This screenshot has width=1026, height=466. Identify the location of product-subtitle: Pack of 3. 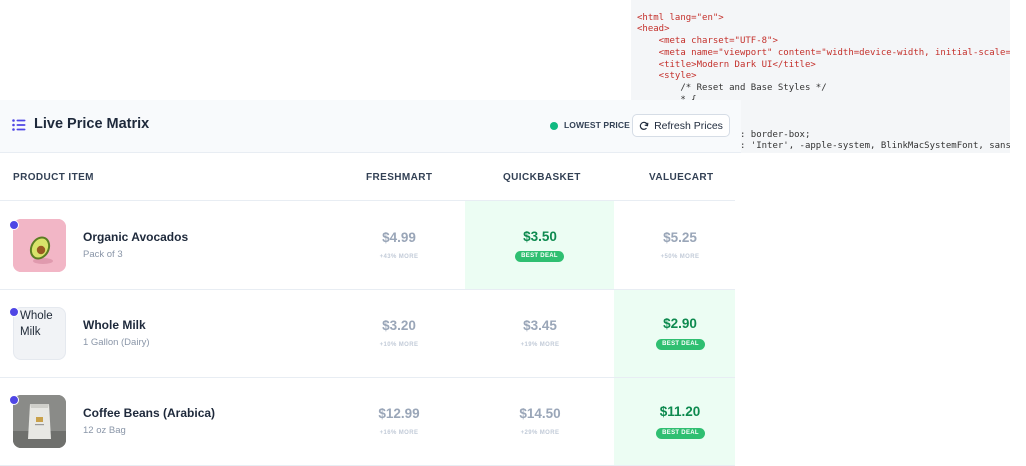
(103, 254).